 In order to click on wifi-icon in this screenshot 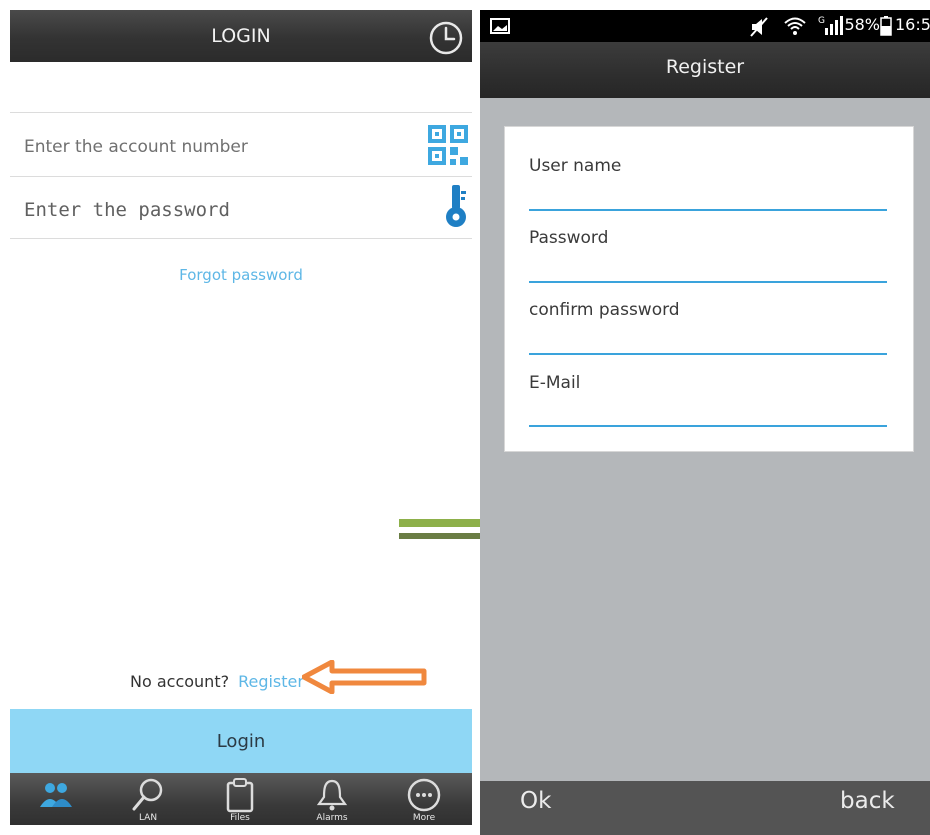, I will do `click(795, 26)`.